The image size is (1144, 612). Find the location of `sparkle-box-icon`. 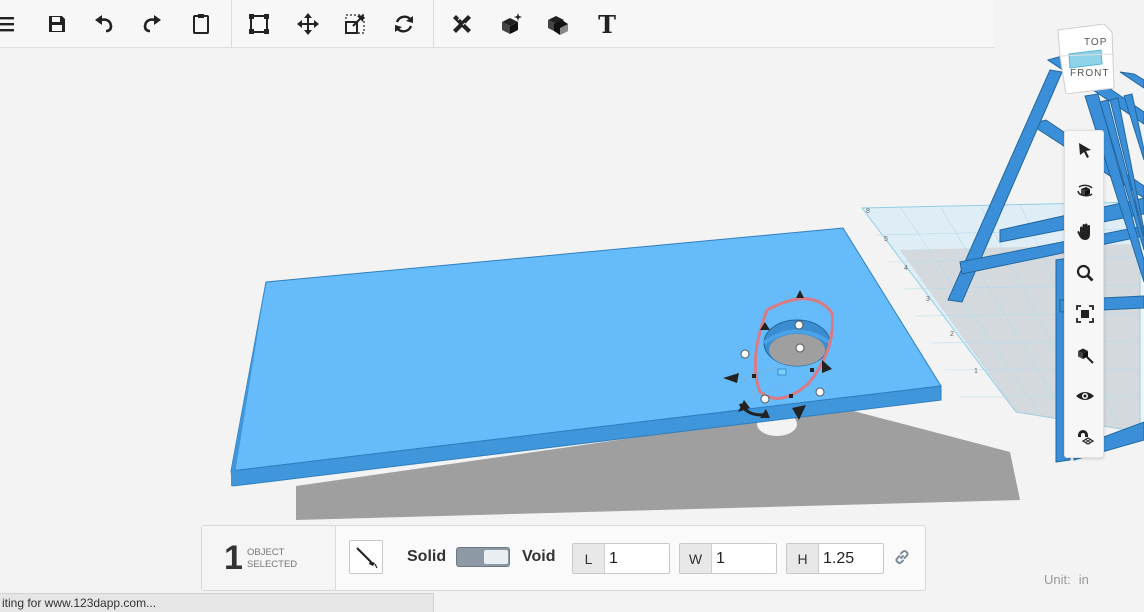

sparkle-box-icon is located at coordinates (512, 23).